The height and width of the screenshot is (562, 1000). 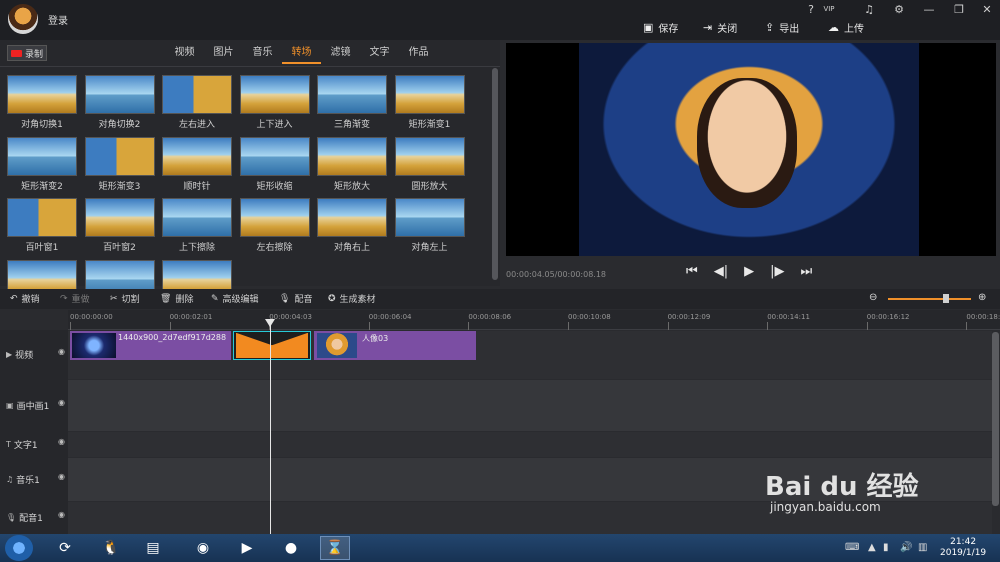 I want to click on start-button, so click(x=19, y=548).